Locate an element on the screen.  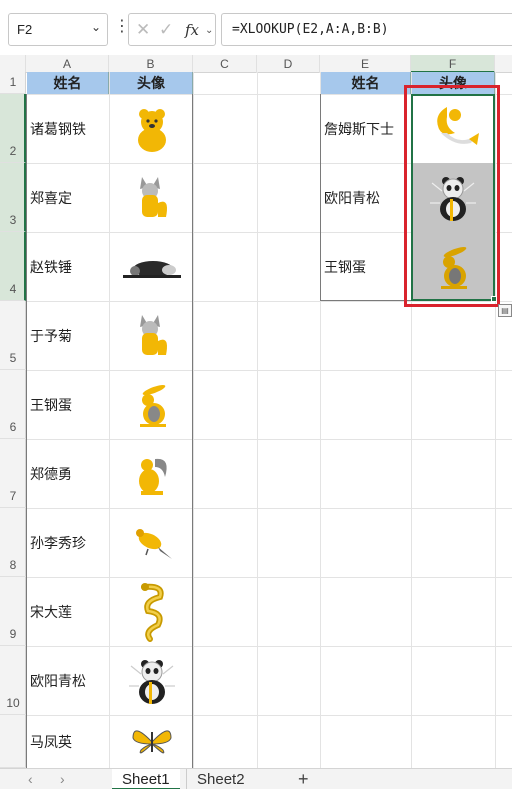
row-header-6: 6 is located at coordinates (13, 404).